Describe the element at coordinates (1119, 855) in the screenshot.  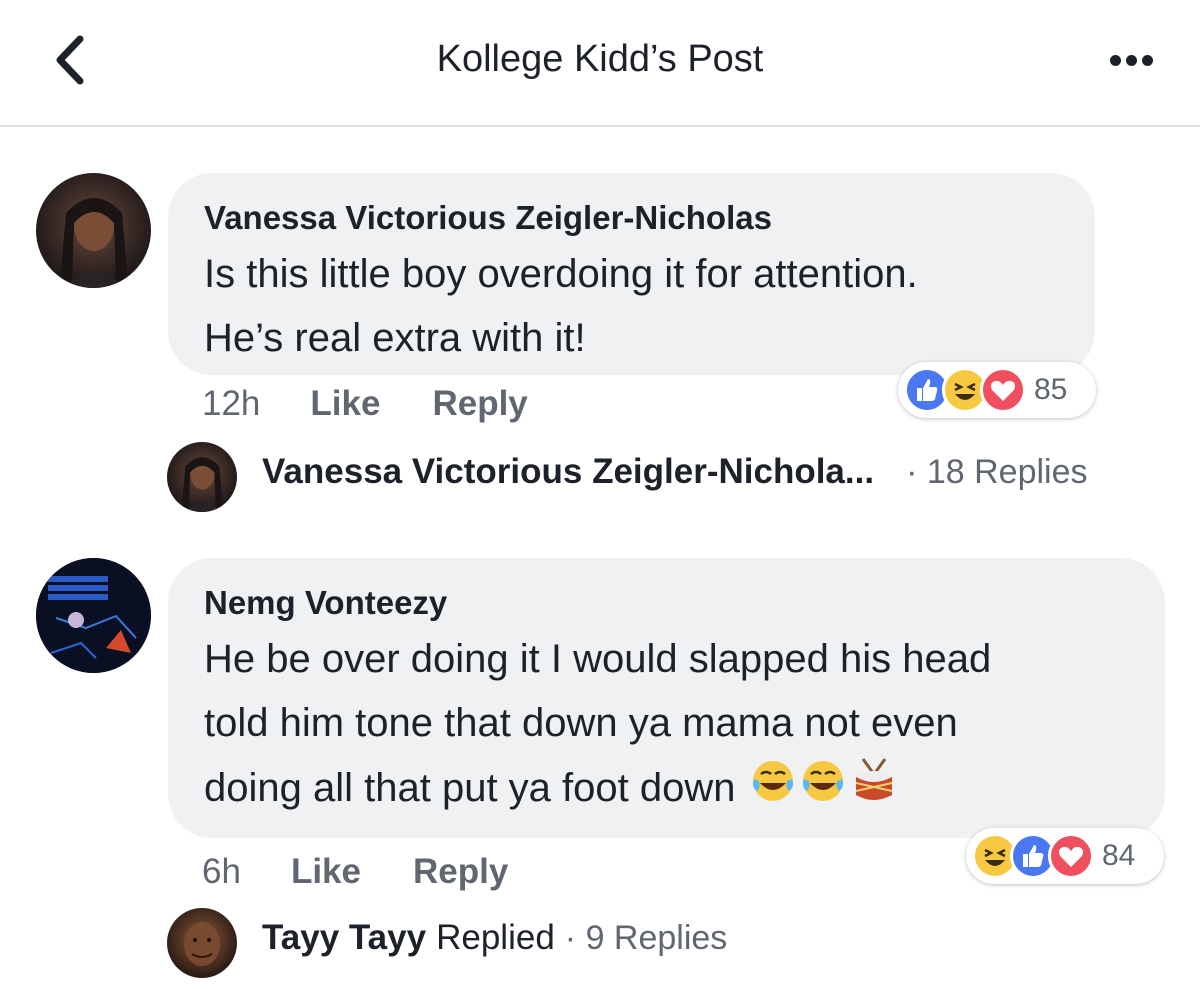
I see `reaction-count: 84` at that location.